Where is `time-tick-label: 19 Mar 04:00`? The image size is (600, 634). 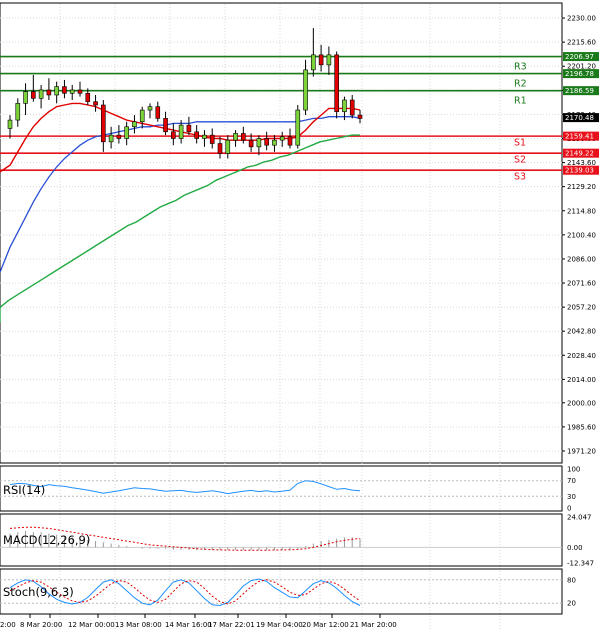 time-tick-label: 19 Mar 04:00 is located at coordinates (279, 625).